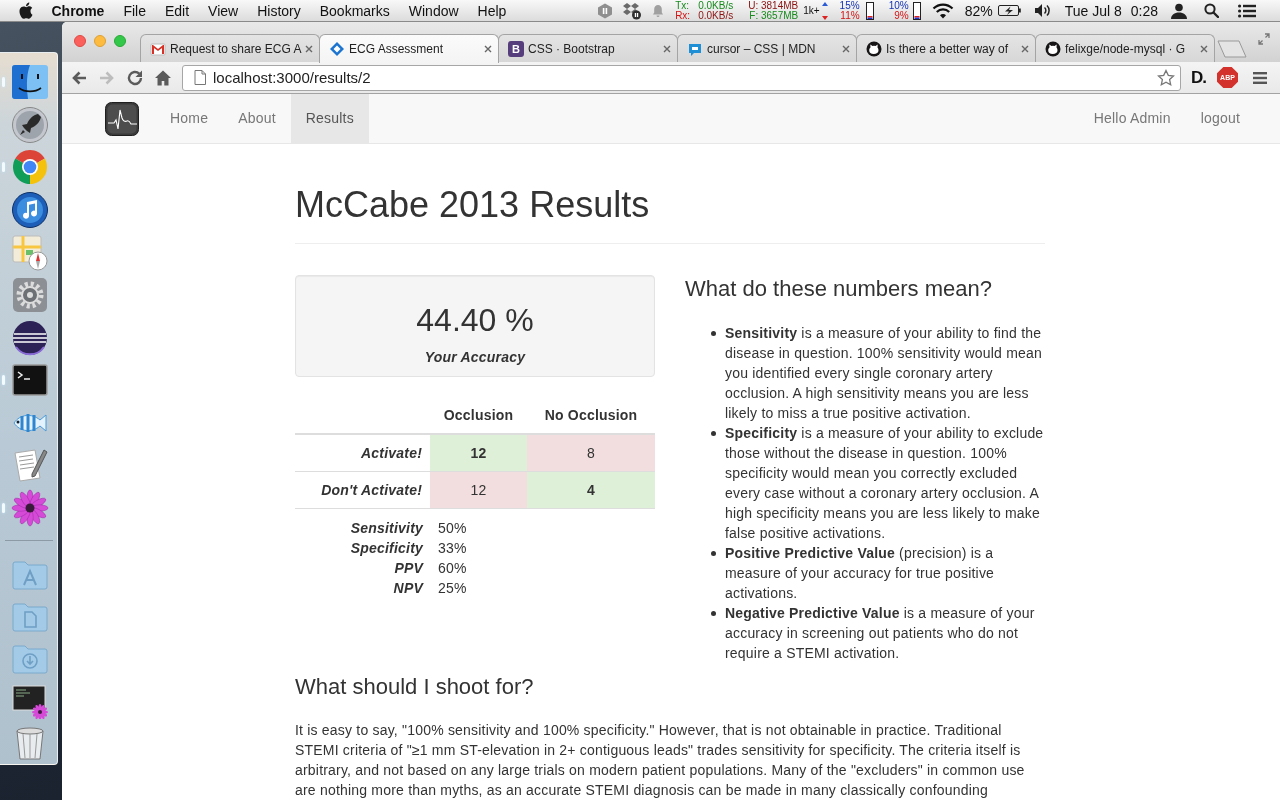  Describe the element at coordinates (767, 48) in the screenshot. I see `browser-tab: cursor – CSS | MDN` at that location.